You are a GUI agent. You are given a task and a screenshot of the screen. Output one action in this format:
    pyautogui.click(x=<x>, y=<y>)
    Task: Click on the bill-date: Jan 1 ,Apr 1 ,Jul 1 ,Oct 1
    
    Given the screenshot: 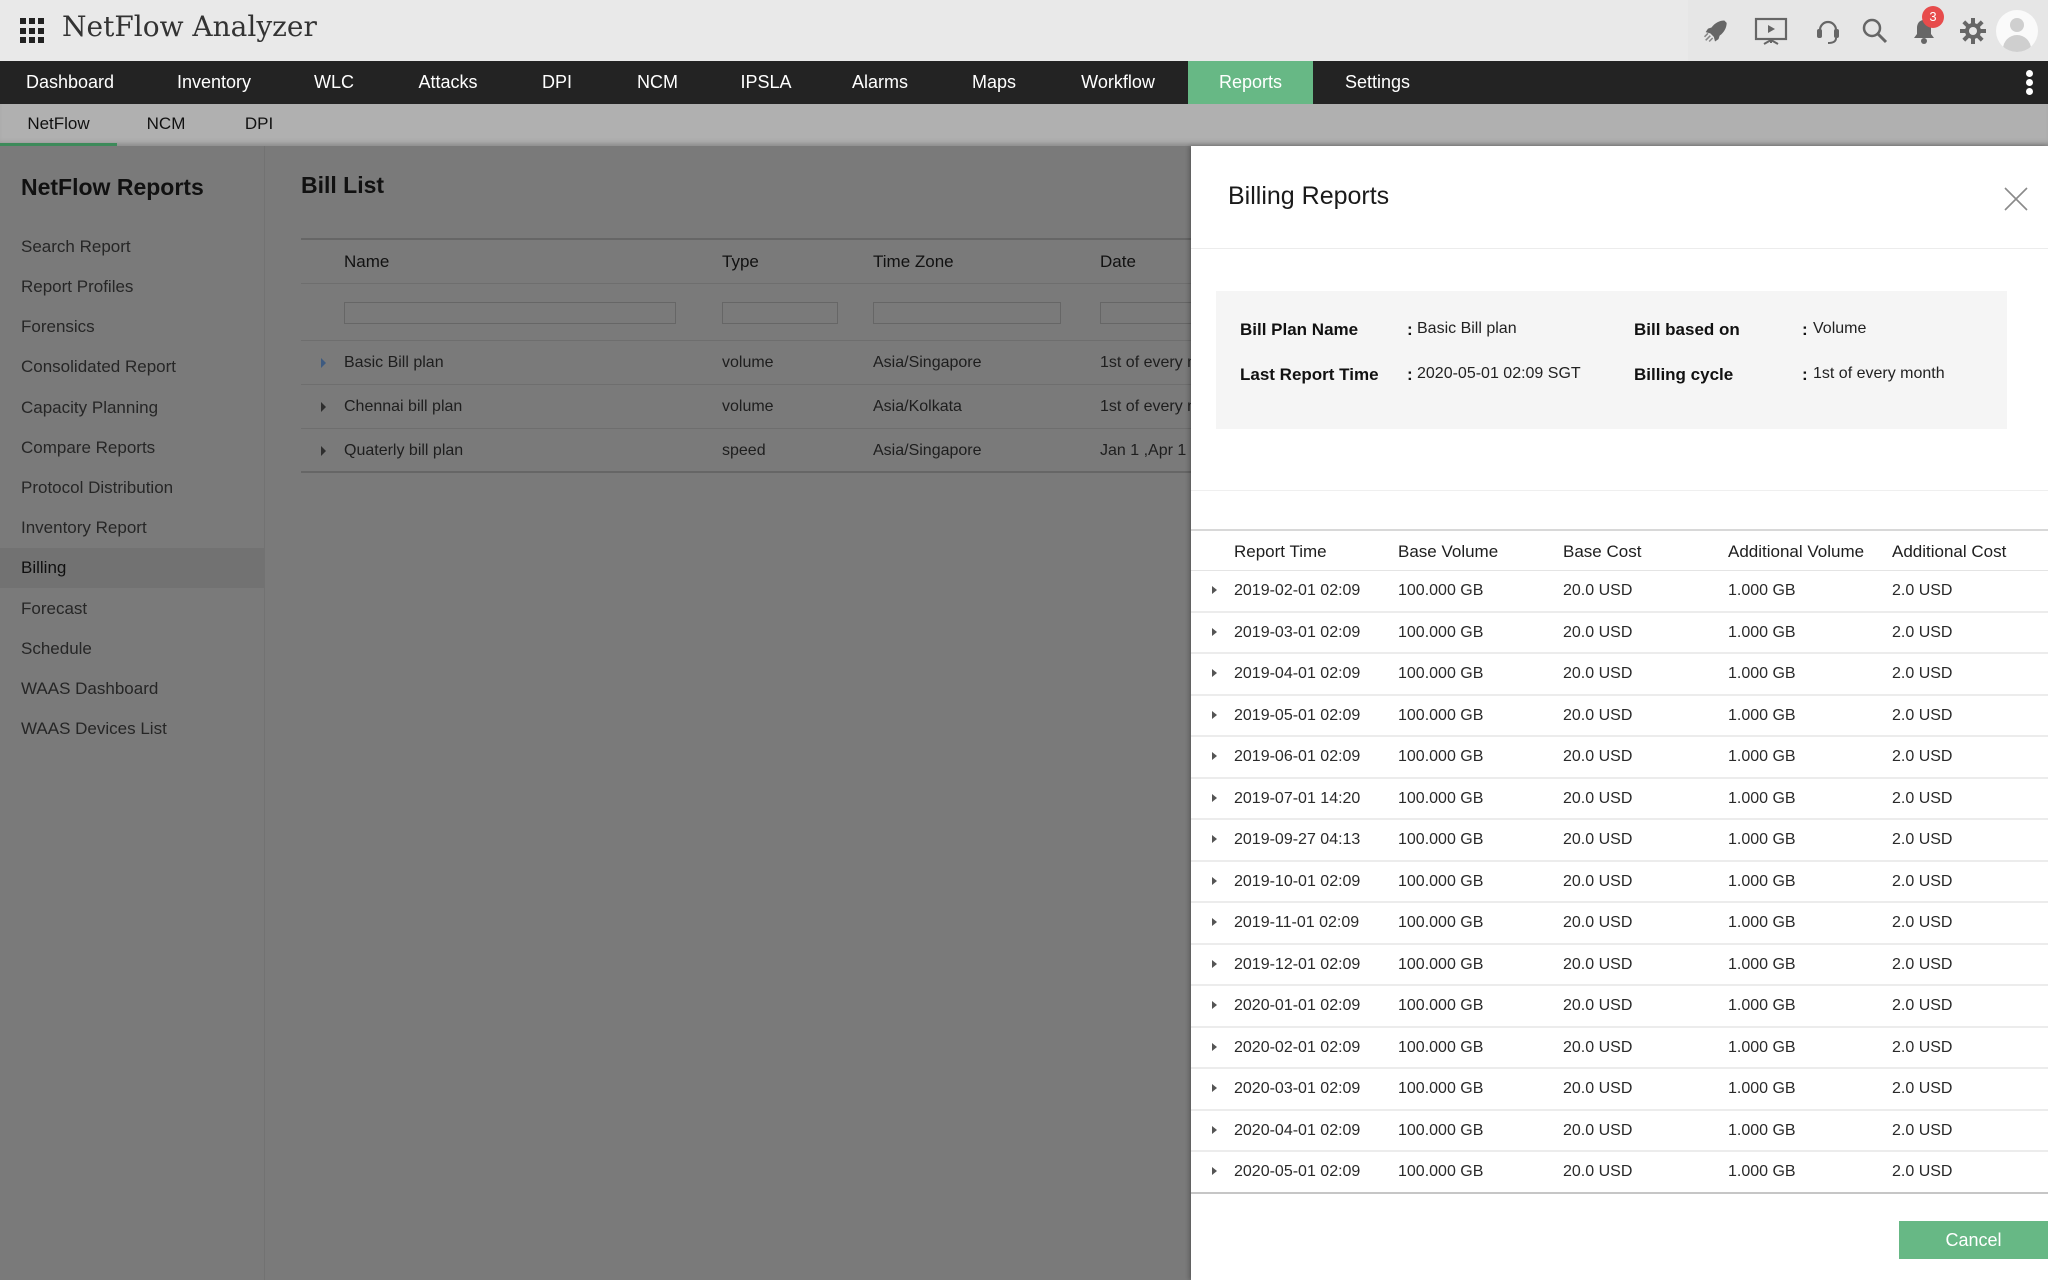 What is the action you would take?
    pyautogui.click(x=1145, y=450)
    